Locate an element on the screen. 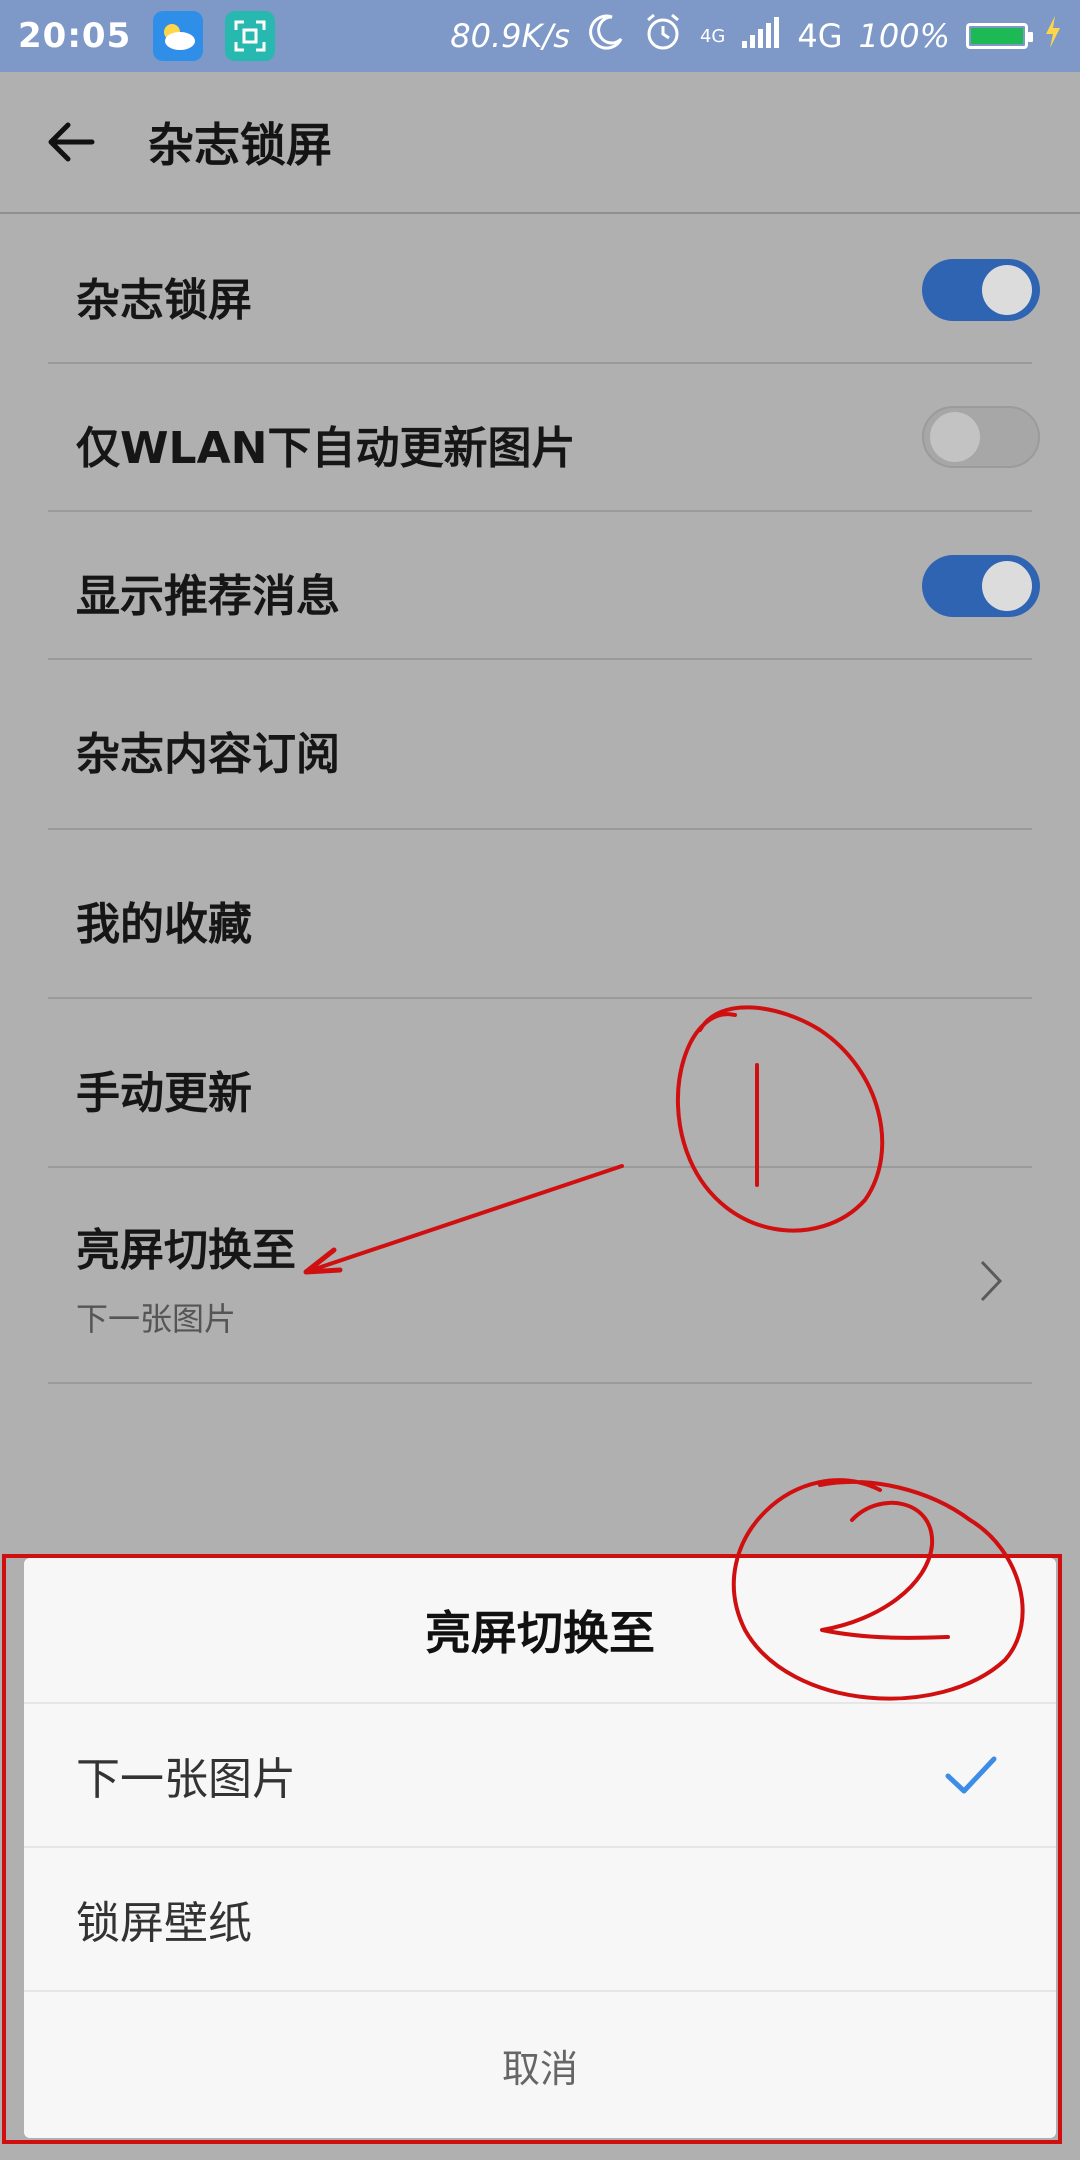 The height and width of the screenshot is (2160, 1080). setting-show-recommend: 显示推荐消息 is located at coordinates (544, 586).